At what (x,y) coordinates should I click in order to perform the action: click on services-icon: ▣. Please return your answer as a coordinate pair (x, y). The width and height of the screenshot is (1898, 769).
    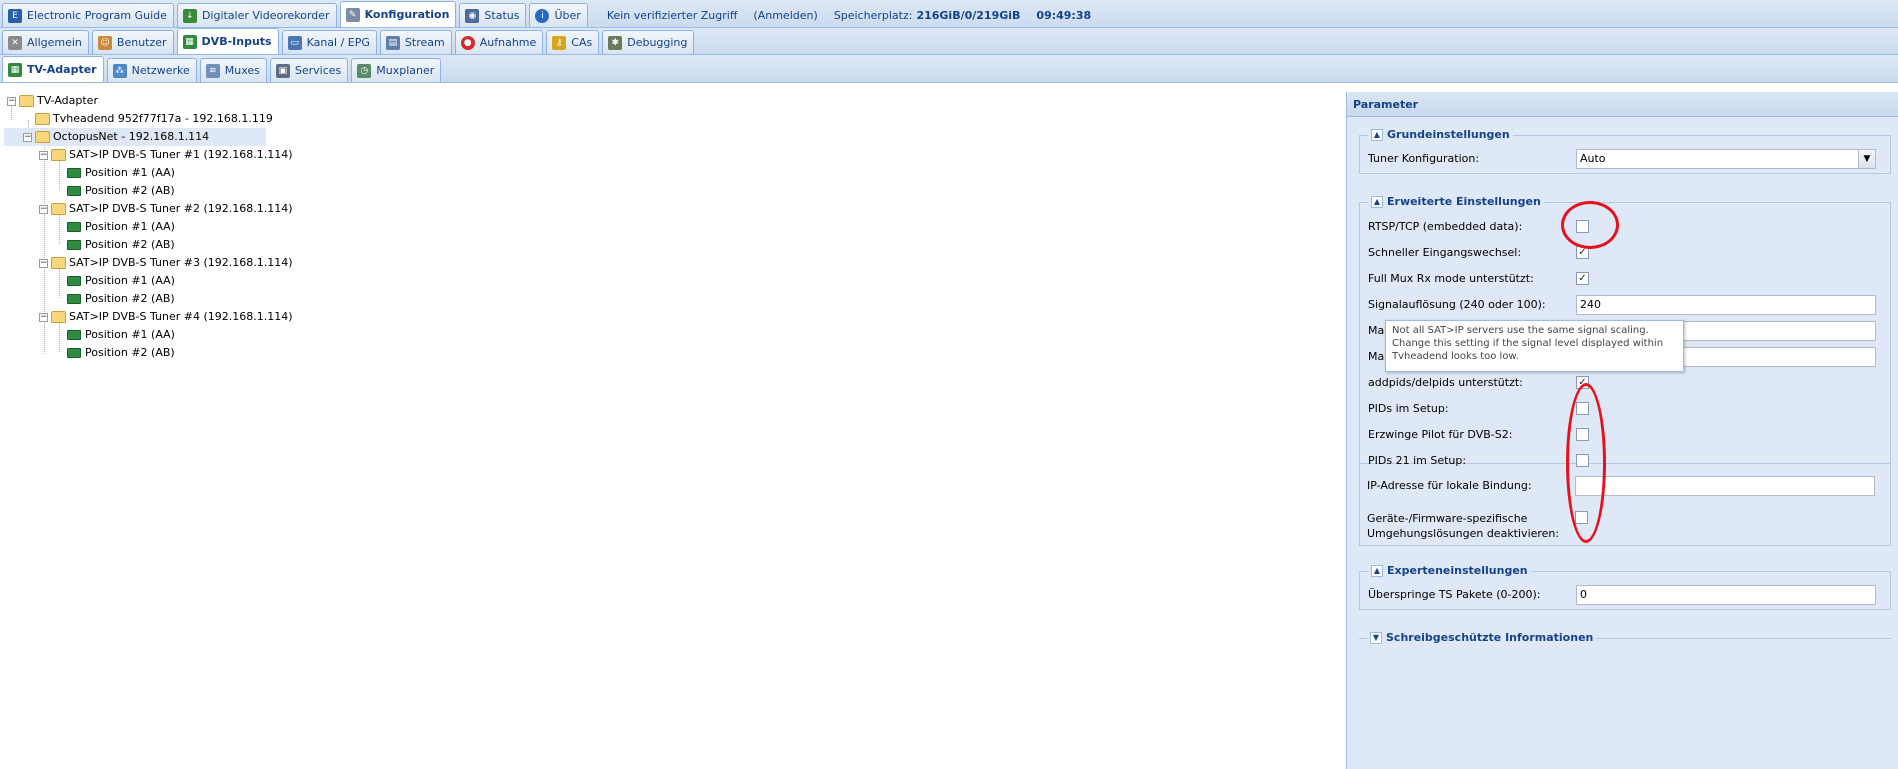
    Looking at the image, I should click on (282, 70).